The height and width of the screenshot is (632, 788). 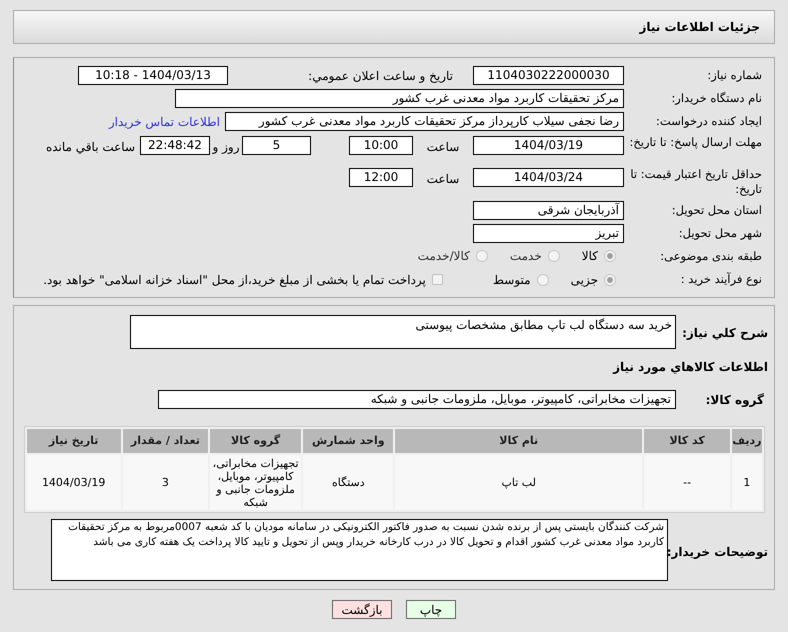 What do you see at coordinates (687, 482) in the screenshot?
I see `table-cell: --` at bounding box center [687, 482].